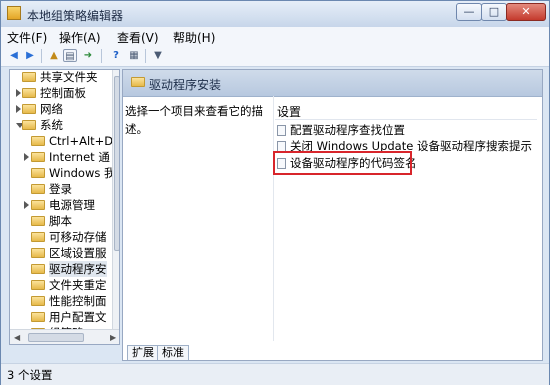  Describe the element at coordinates (289, 111) in the screenshot. I see `settings-column-header: 设置` at that location.